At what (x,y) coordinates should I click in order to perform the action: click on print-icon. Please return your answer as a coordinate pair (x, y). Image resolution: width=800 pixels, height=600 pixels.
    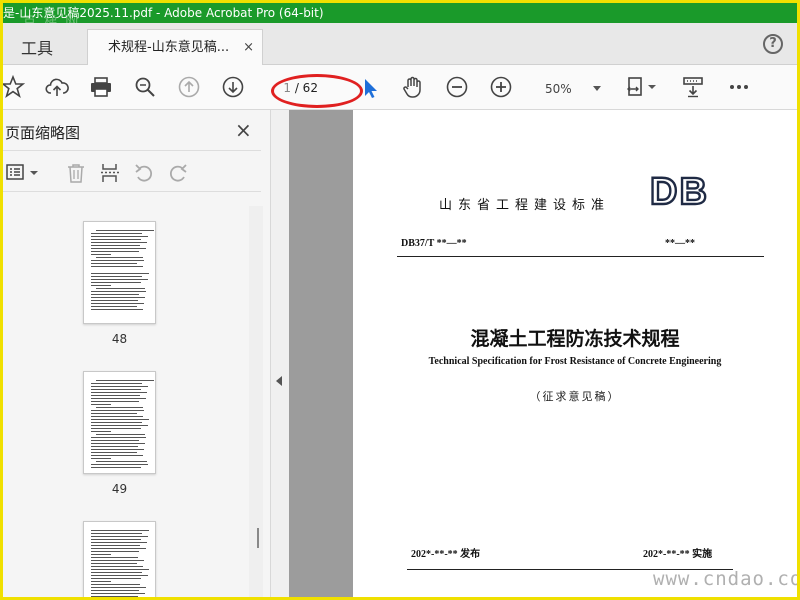
    Looking at the image, I should click on (101, 87).